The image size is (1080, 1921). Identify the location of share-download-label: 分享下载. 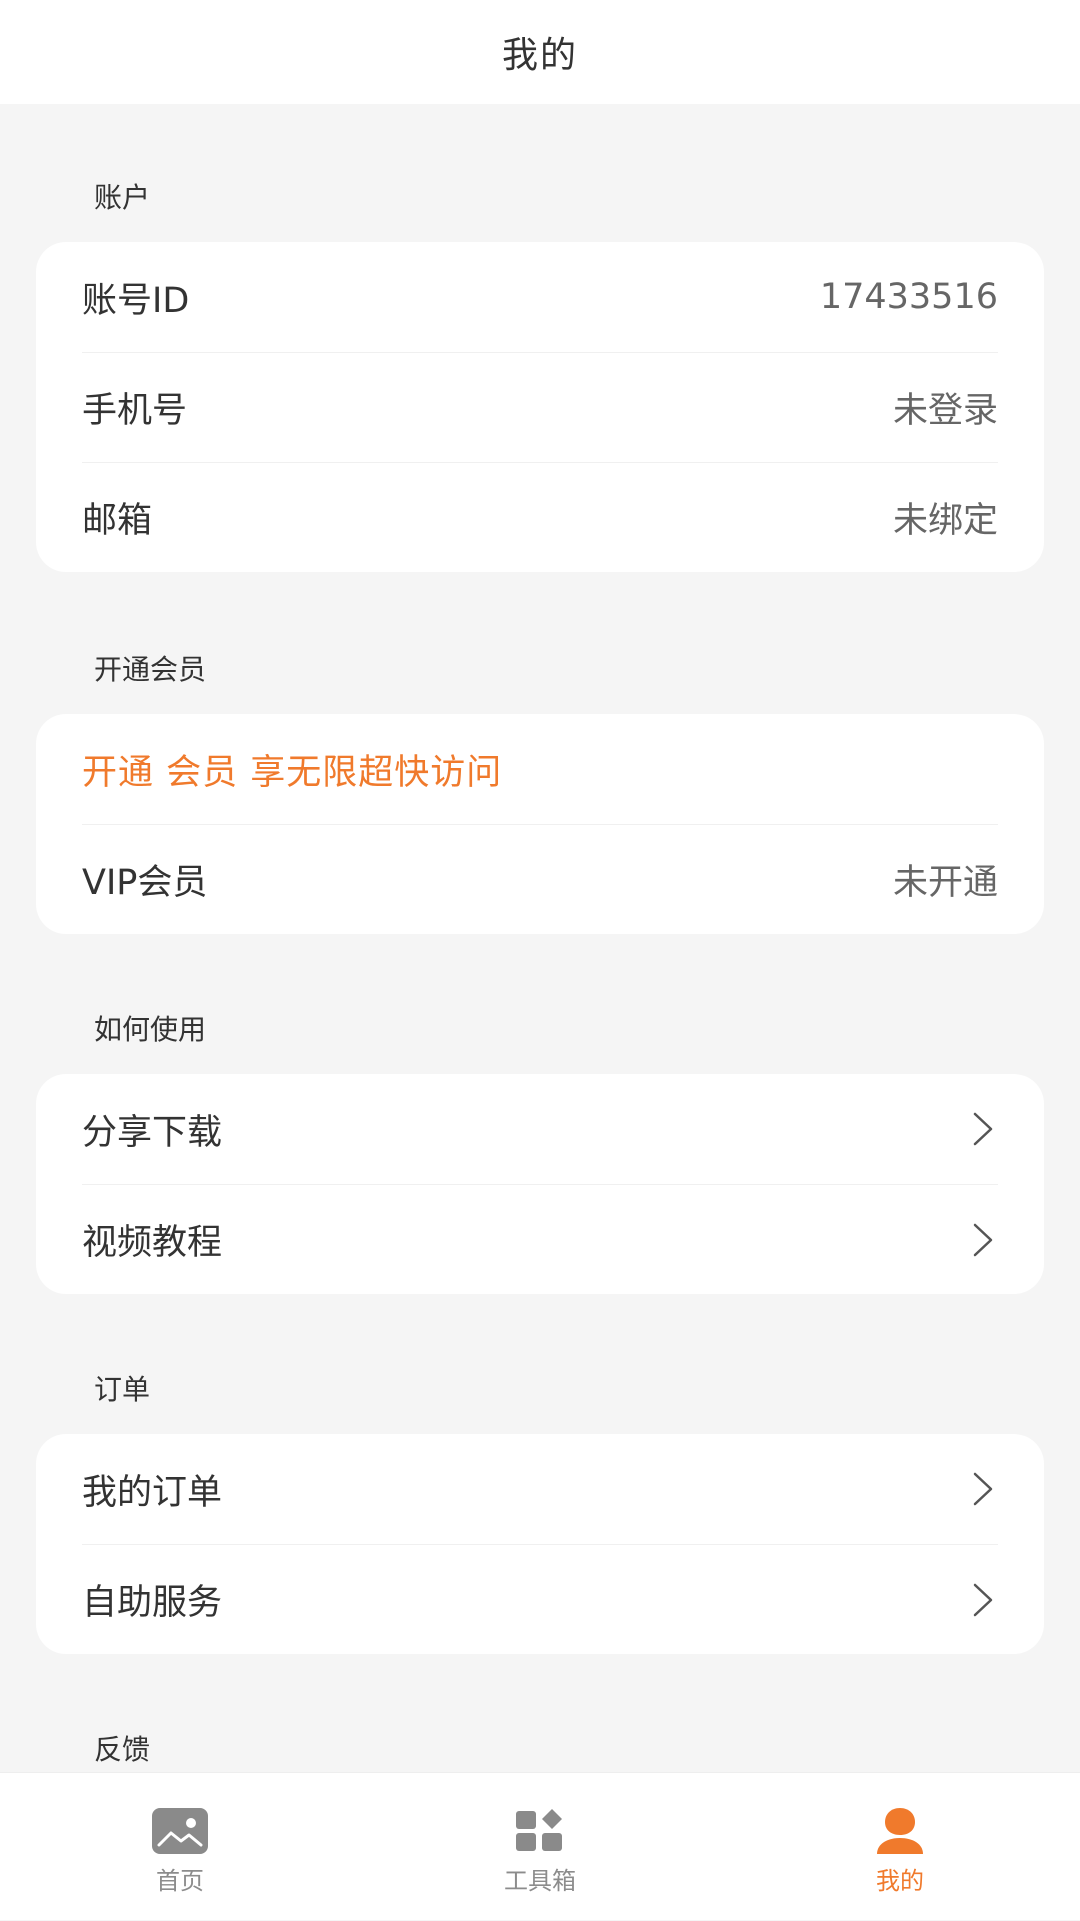
(152, 1132).